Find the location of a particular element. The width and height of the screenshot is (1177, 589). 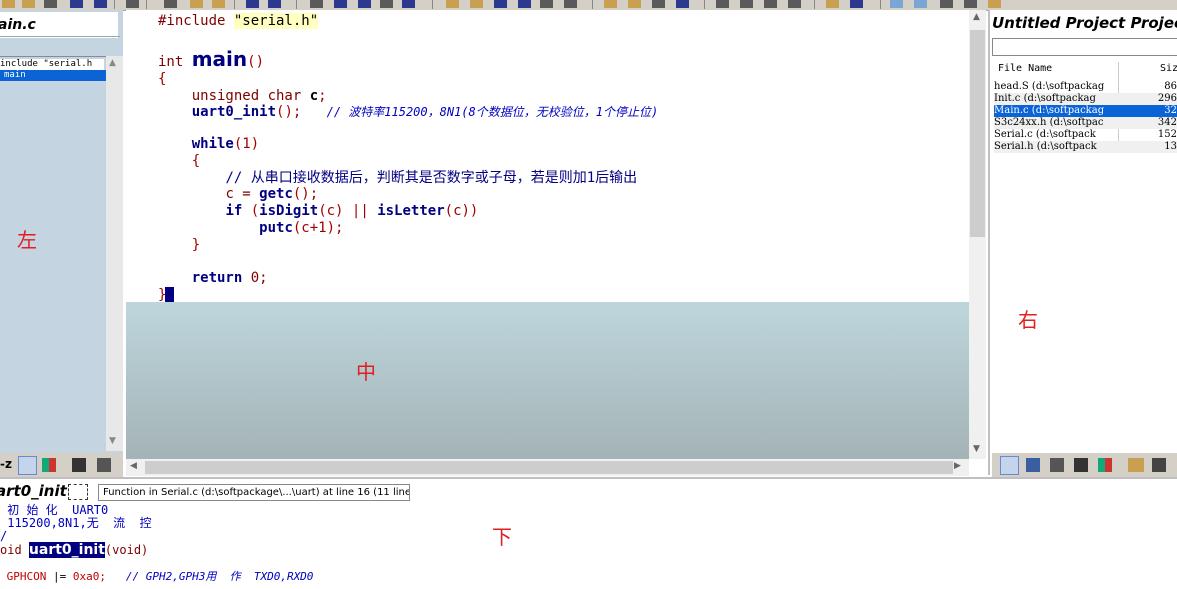

print-icon is located at coordinates (132, 4).